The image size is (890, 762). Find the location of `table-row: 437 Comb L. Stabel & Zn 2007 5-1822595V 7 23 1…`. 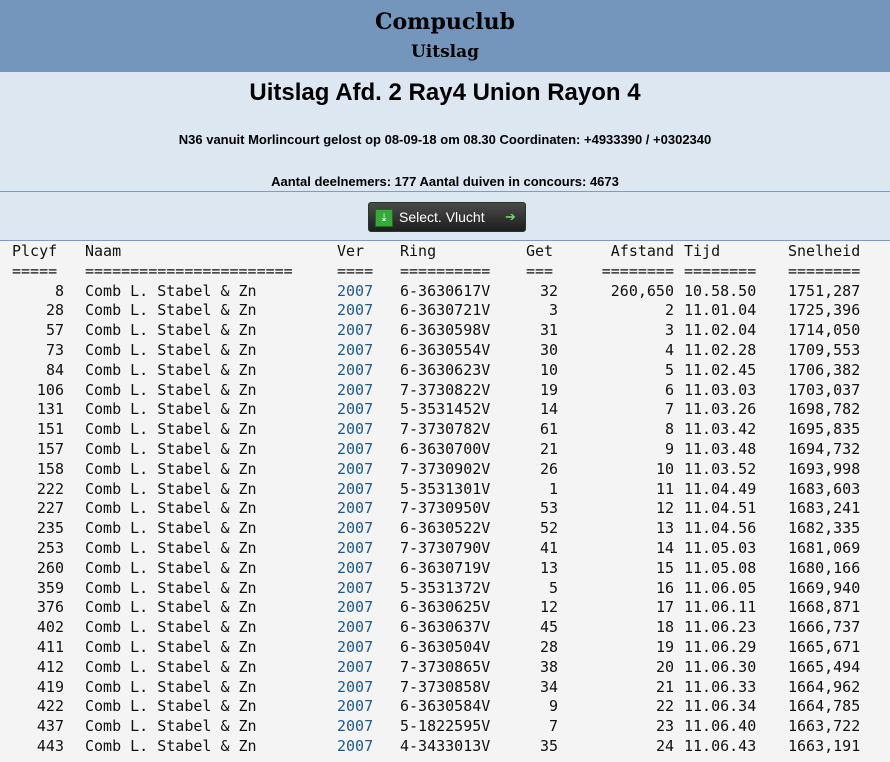

table-row: 437 Comb L. Stabel & Zn 2007 5-1822595V 7 23 1… is located at coordinates (445, 727).